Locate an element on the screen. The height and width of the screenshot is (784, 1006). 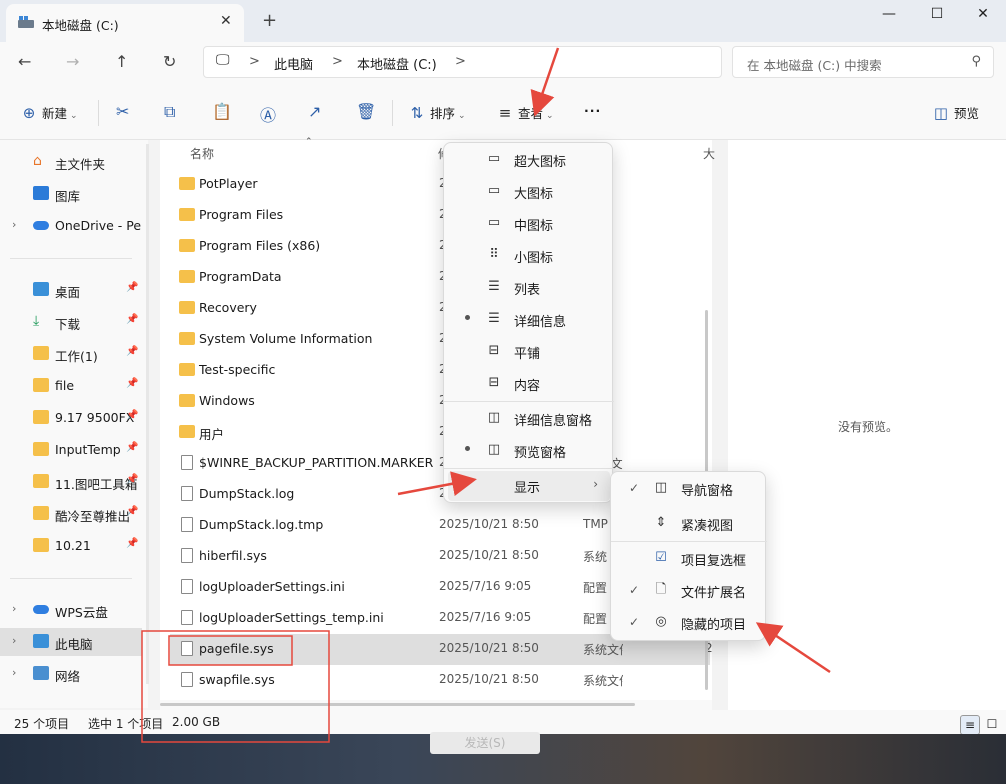
copy-icon: ⧉ is located at coordinates (169, 112).